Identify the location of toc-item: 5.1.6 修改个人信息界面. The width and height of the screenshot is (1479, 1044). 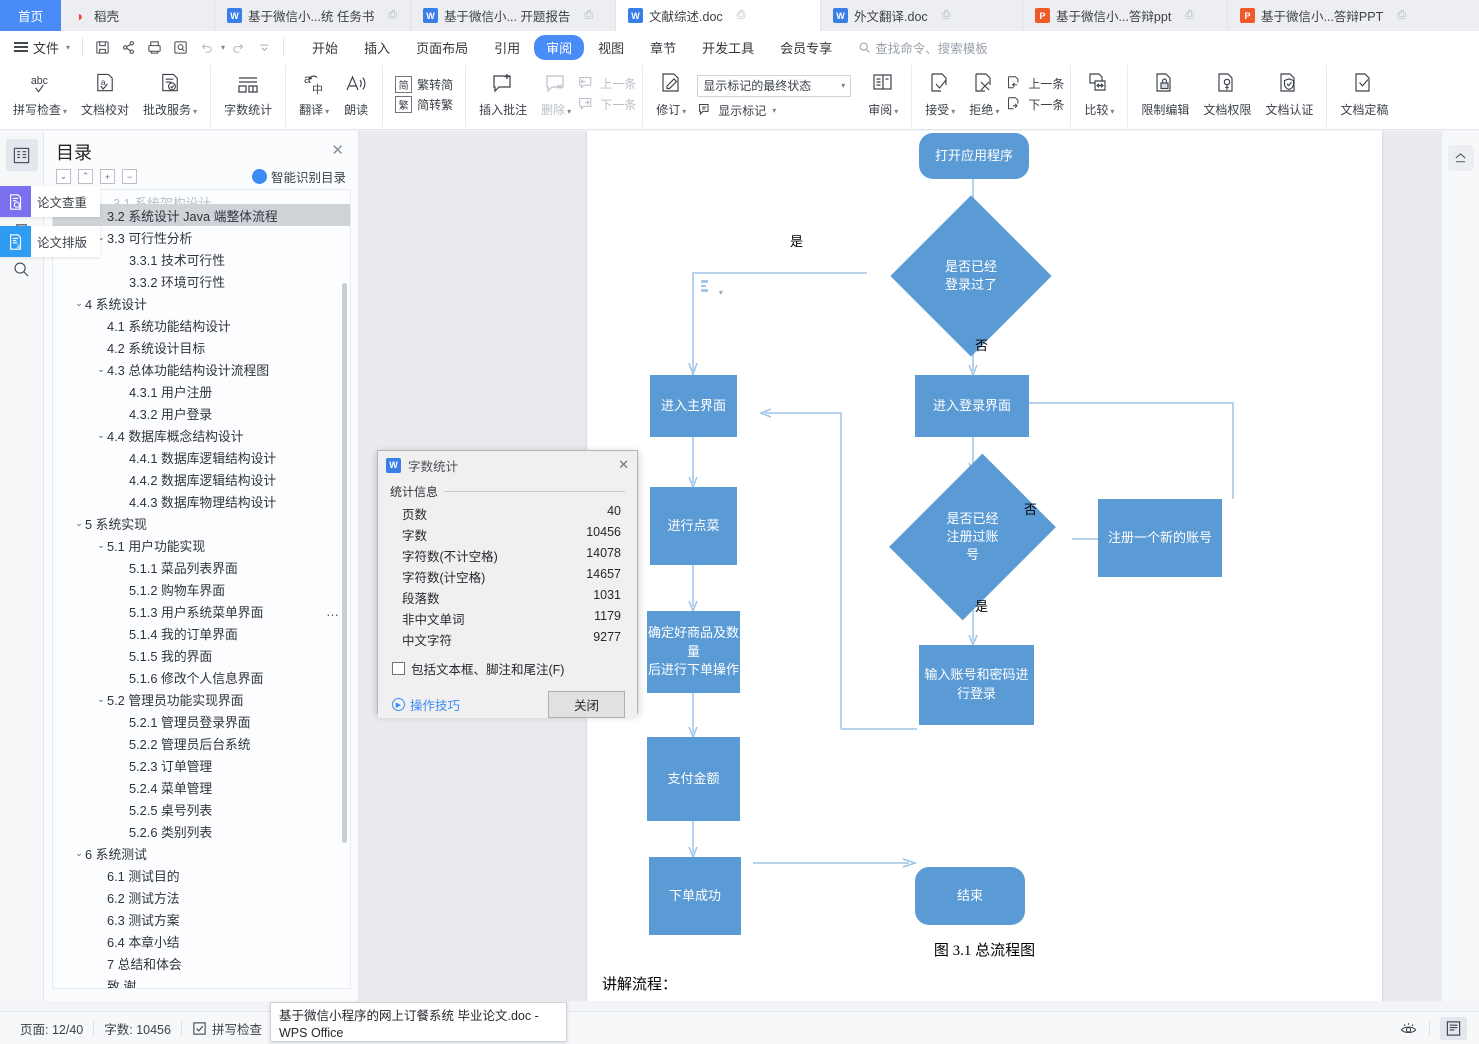
(201, 677).